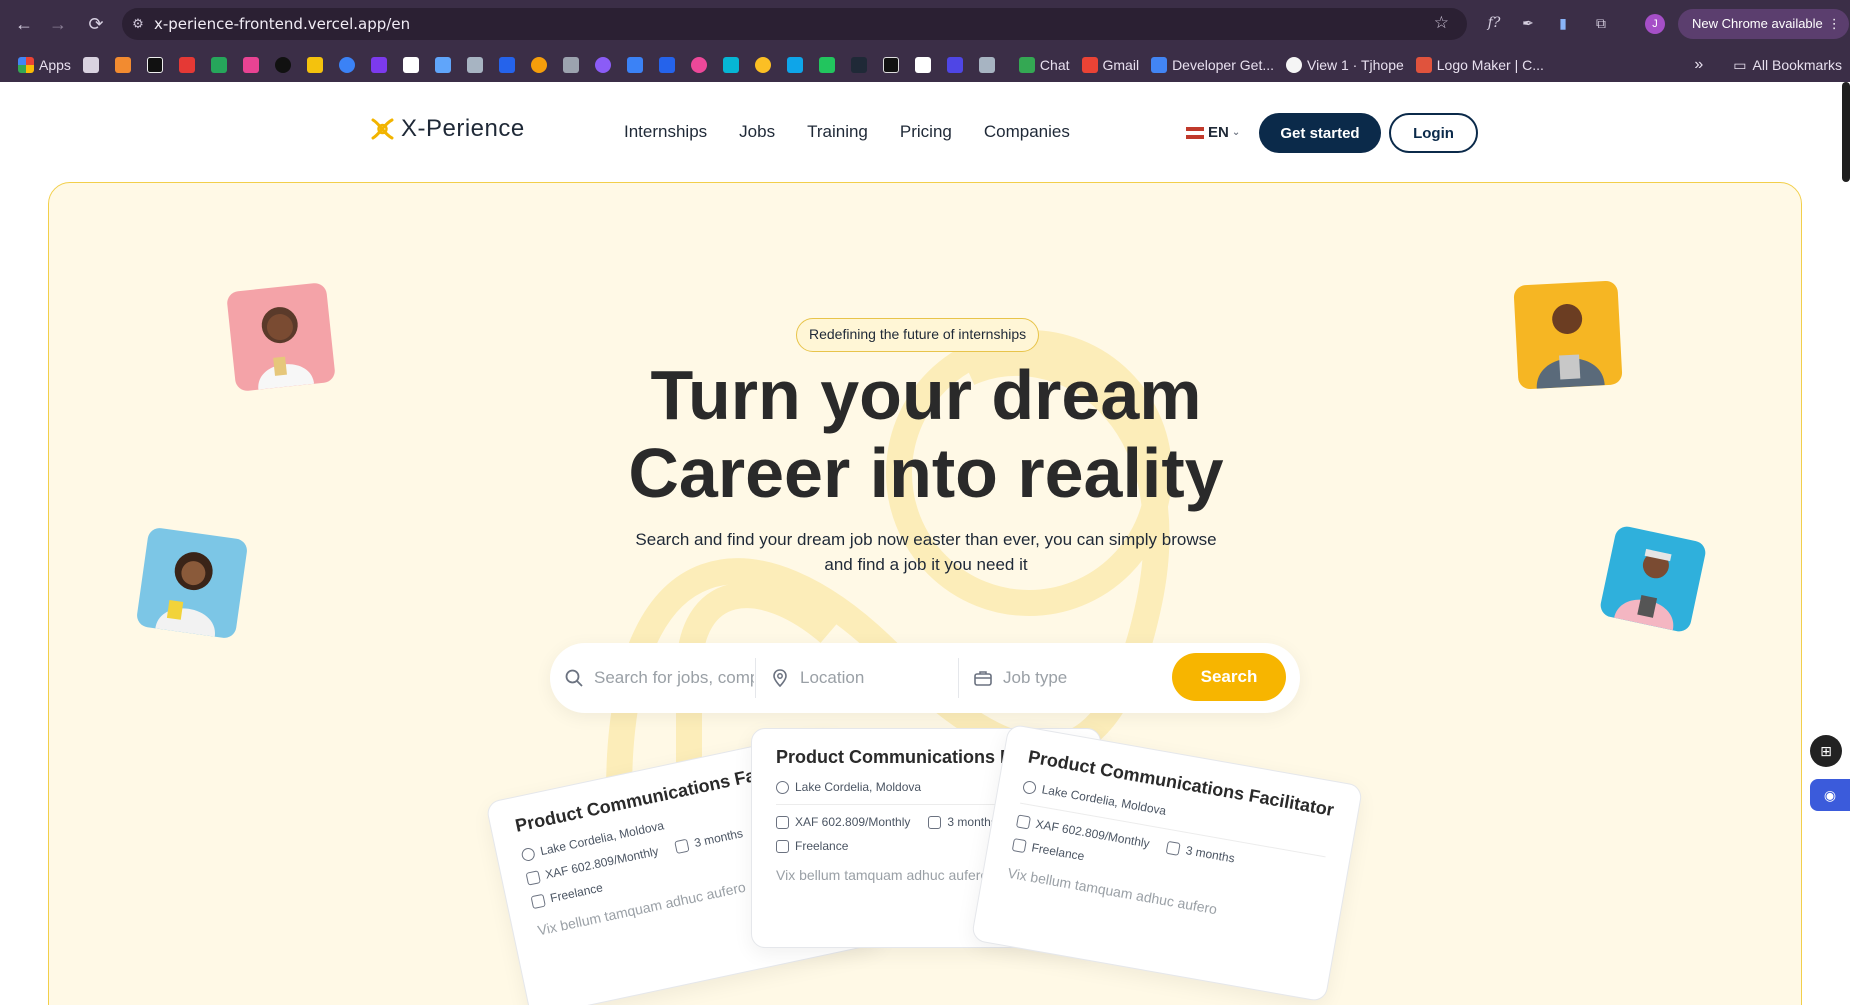 The image size is (1850, 1005). What do you see at coordinates (926, 395) in the screenshot?
I see `hero-title-line1: Turn your dream` at bounding box center [926, 395].